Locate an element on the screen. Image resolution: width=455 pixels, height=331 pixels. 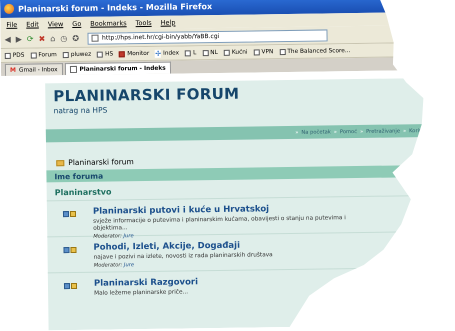
address-bar: http://hps.inet.hr/cgi-bin/yabb/YaBB.cgi is located at coordinates (208, 36).